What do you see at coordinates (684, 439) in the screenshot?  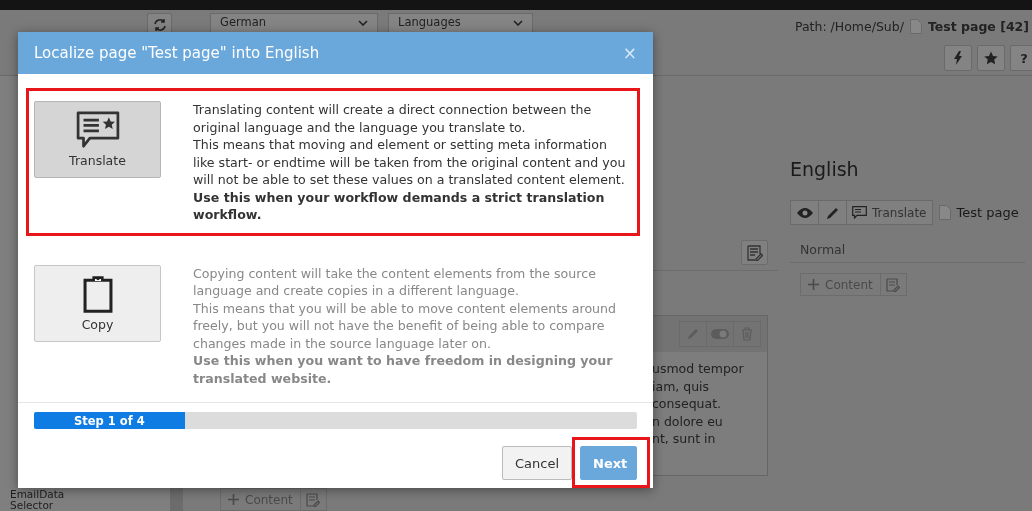 I see `content-text-line: nt, sunt in` at bounding box center [684, 439].